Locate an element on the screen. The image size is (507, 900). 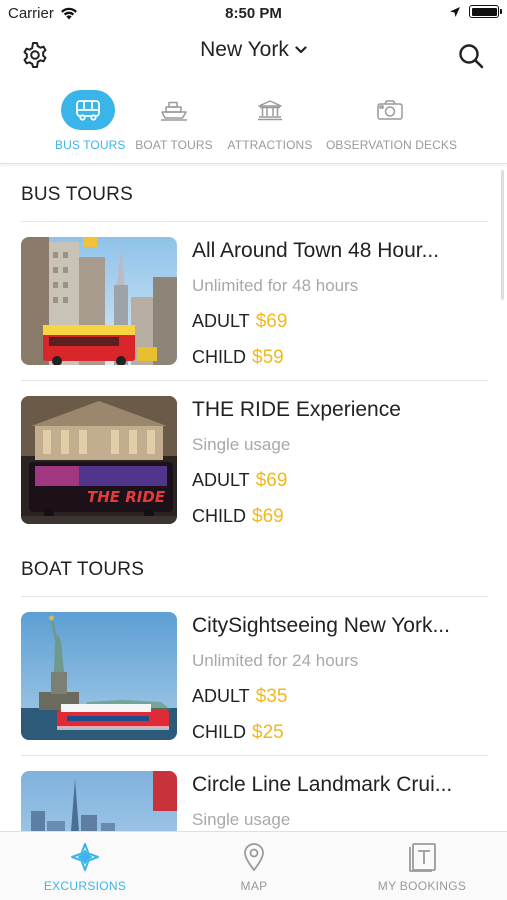
tab-observation-decks: OBSERVATION DECKS is located at coordinates (392, 118).